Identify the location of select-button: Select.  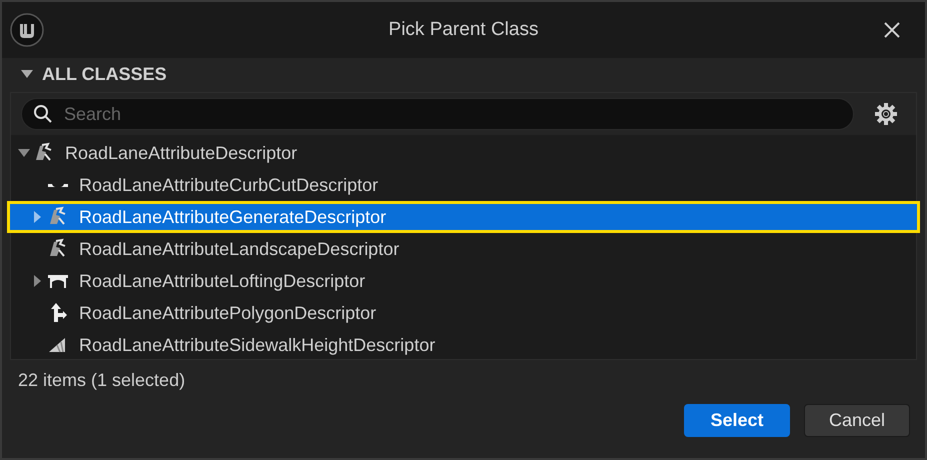
(737, 420).